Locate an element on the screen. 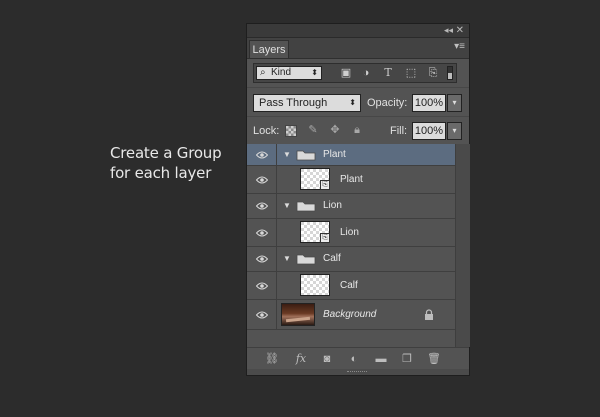  blend-mode-select: Pass Through ⬍ is located at coordinates (307, 103).